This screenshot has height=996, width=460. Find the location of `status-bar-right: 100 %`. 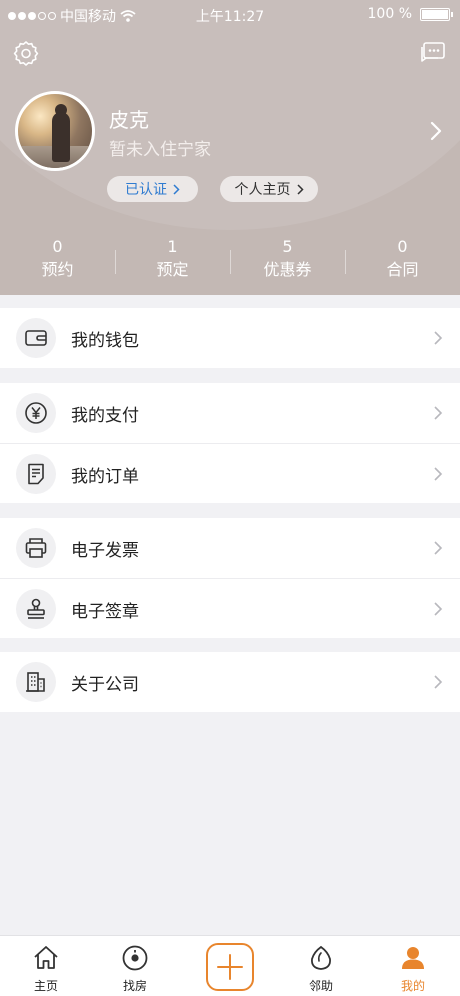

status-bar-right: 100 % is located at coordinates (410, 14).